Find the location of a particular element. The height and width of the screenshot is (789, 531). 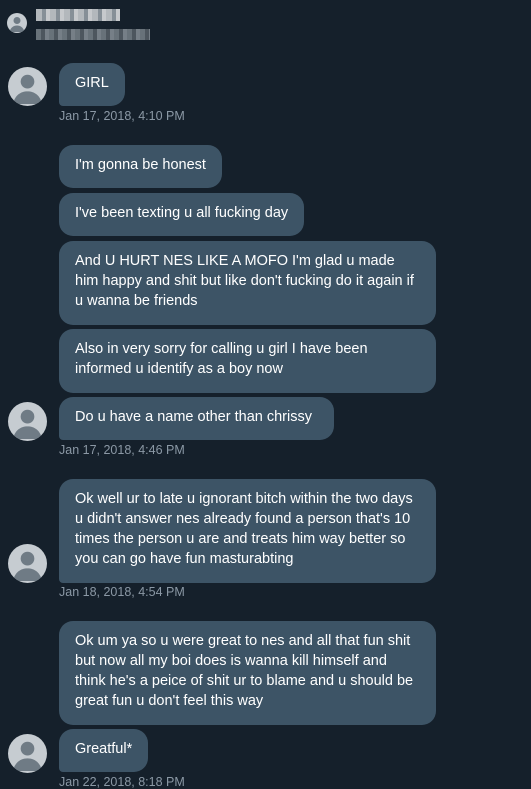

message-timestamp: Jan 18, 2018, 4:54 PM is located at coordinates (122, 592).